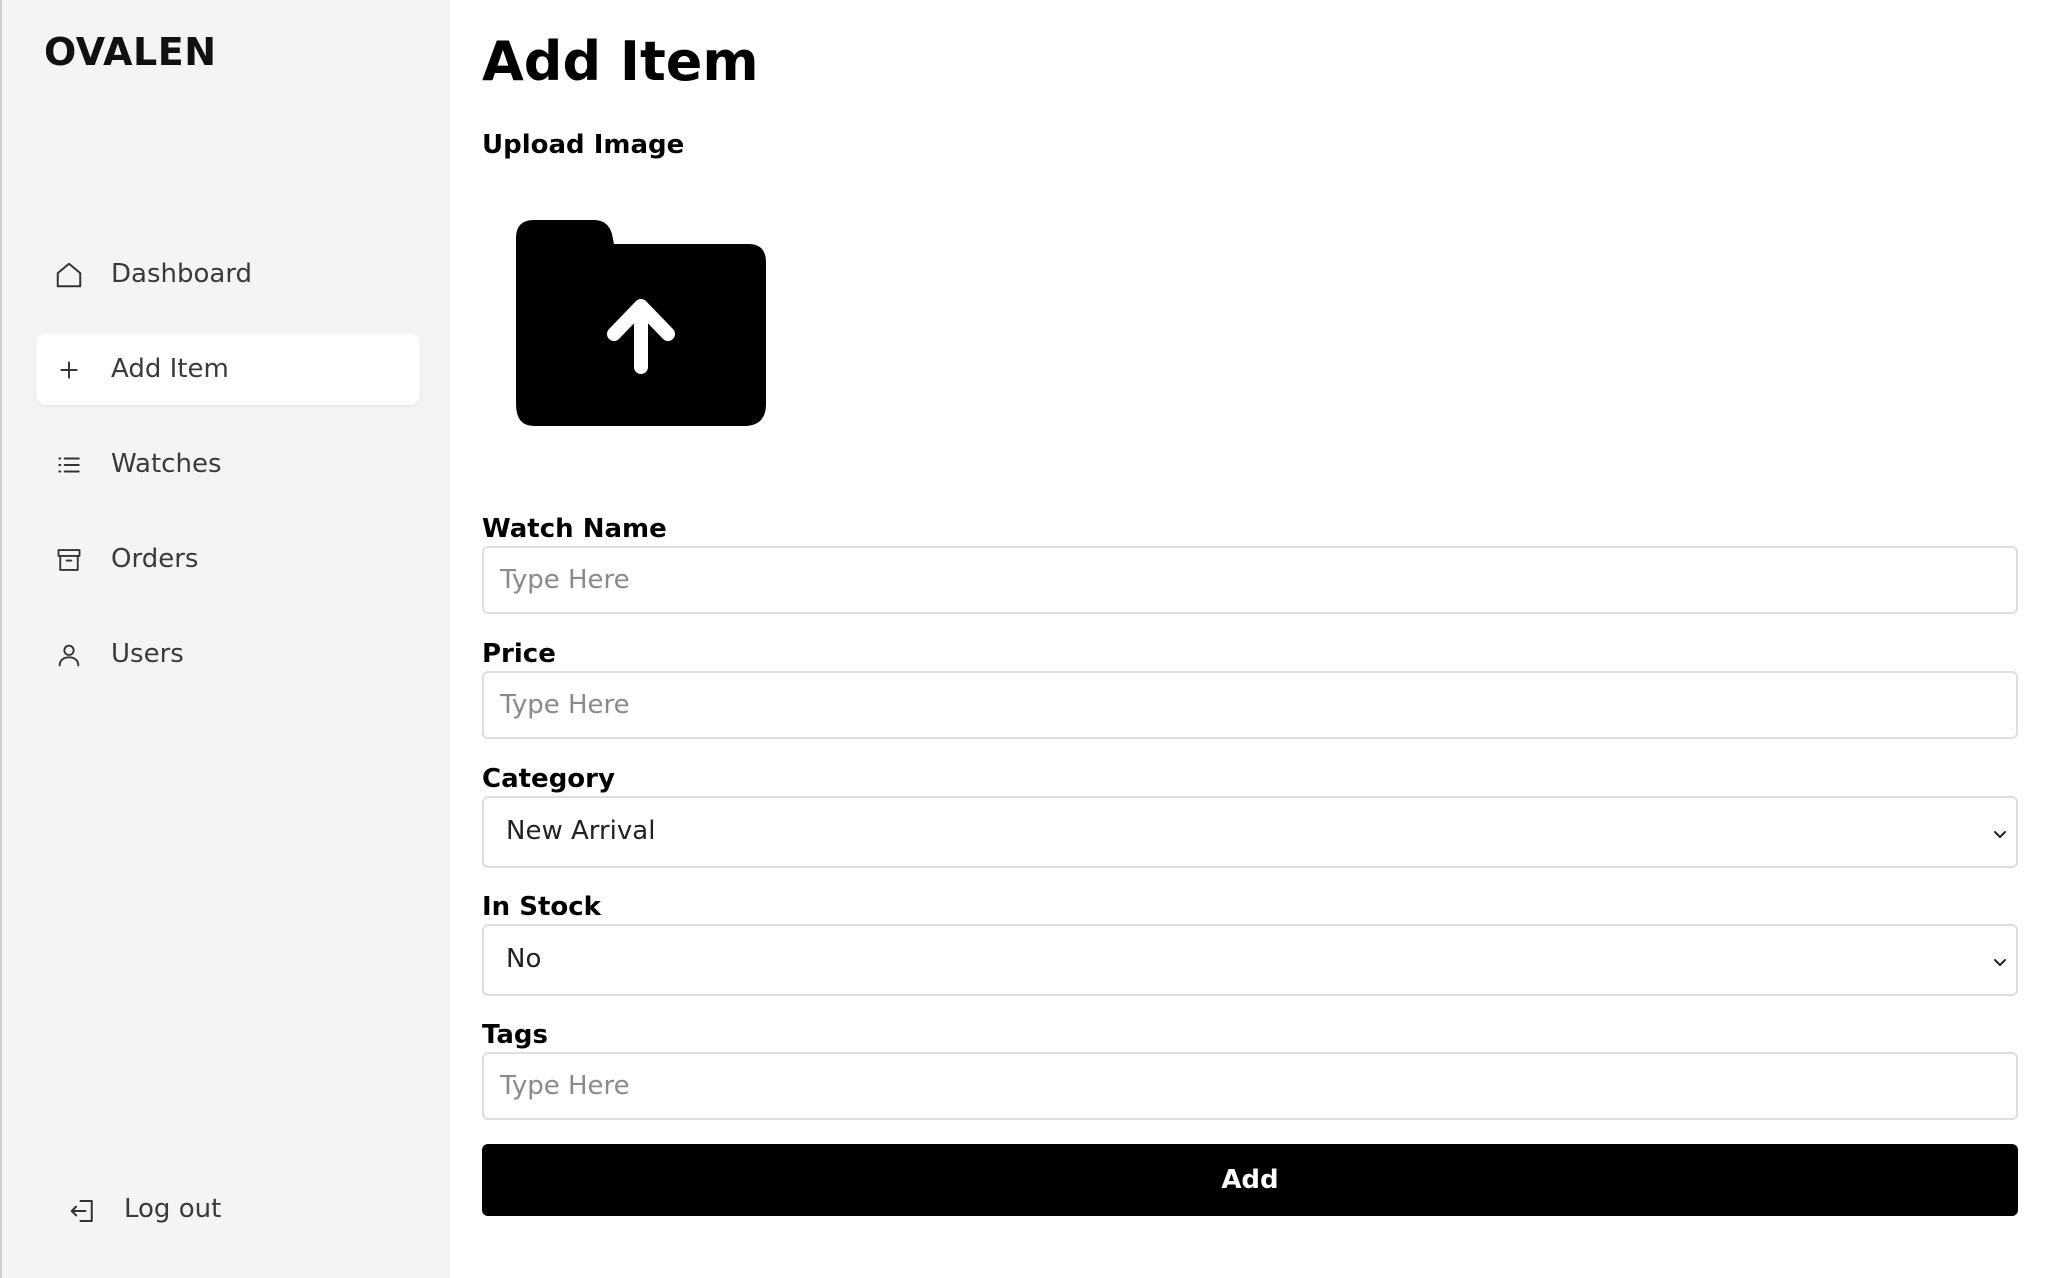 This screenshot has width=2052, height=1278. I want to click on upload-image-label: Upload Image, so click(583, 145).